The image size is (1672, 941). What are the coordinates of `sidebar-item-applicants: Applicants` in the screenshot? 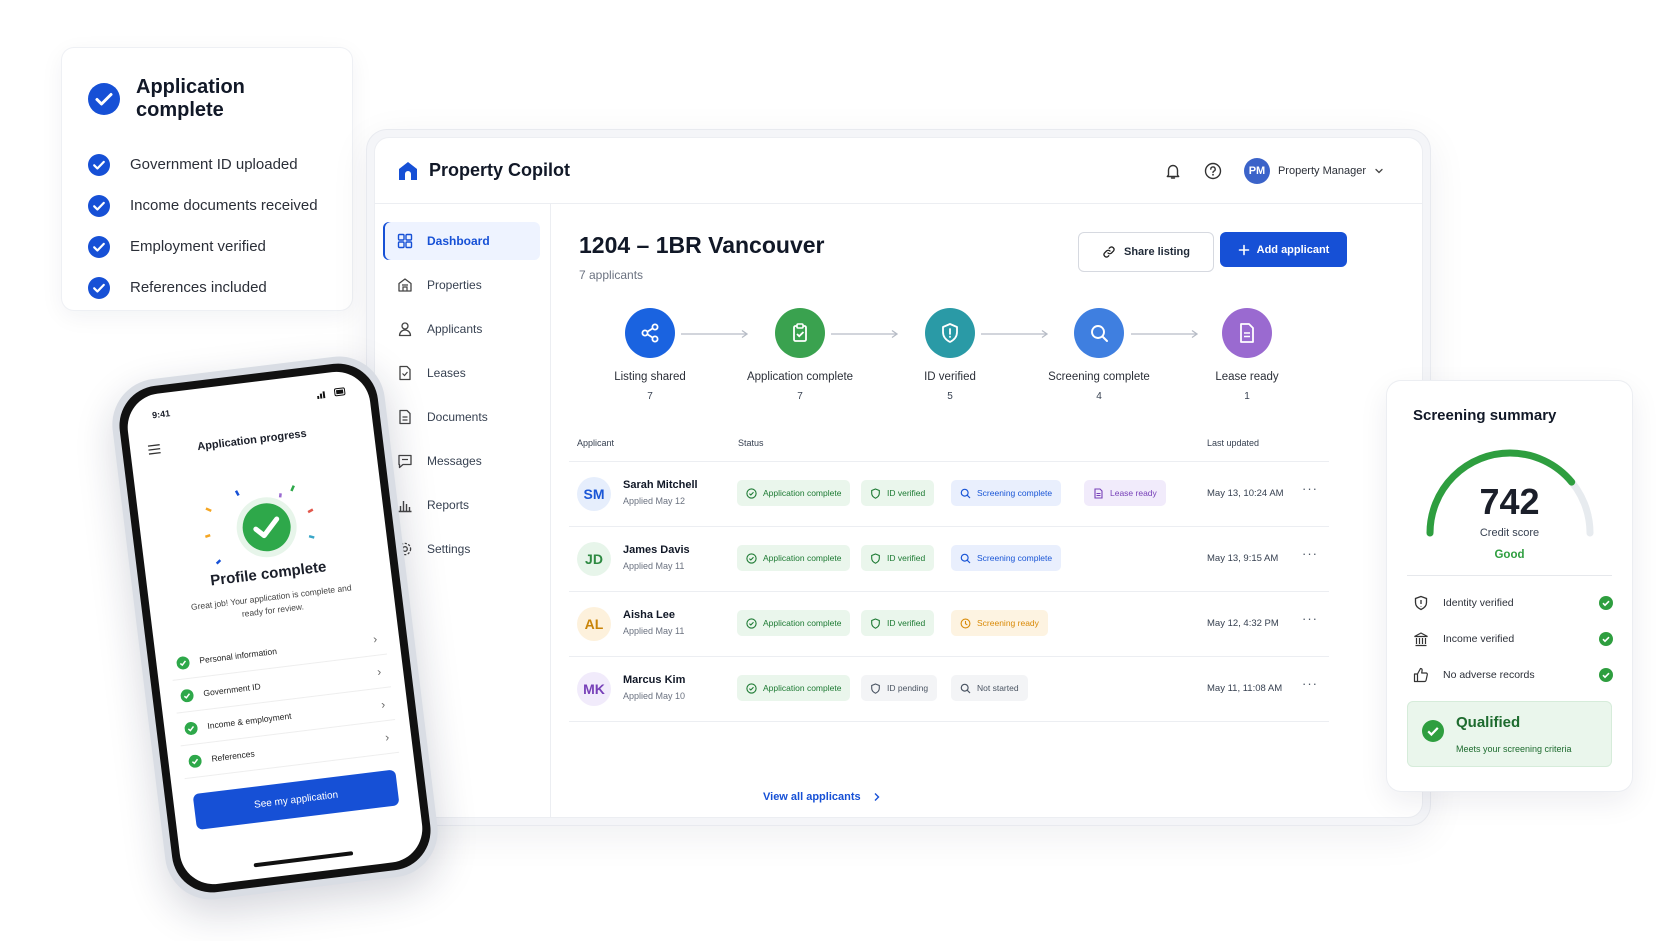 It's located at (461, 329).